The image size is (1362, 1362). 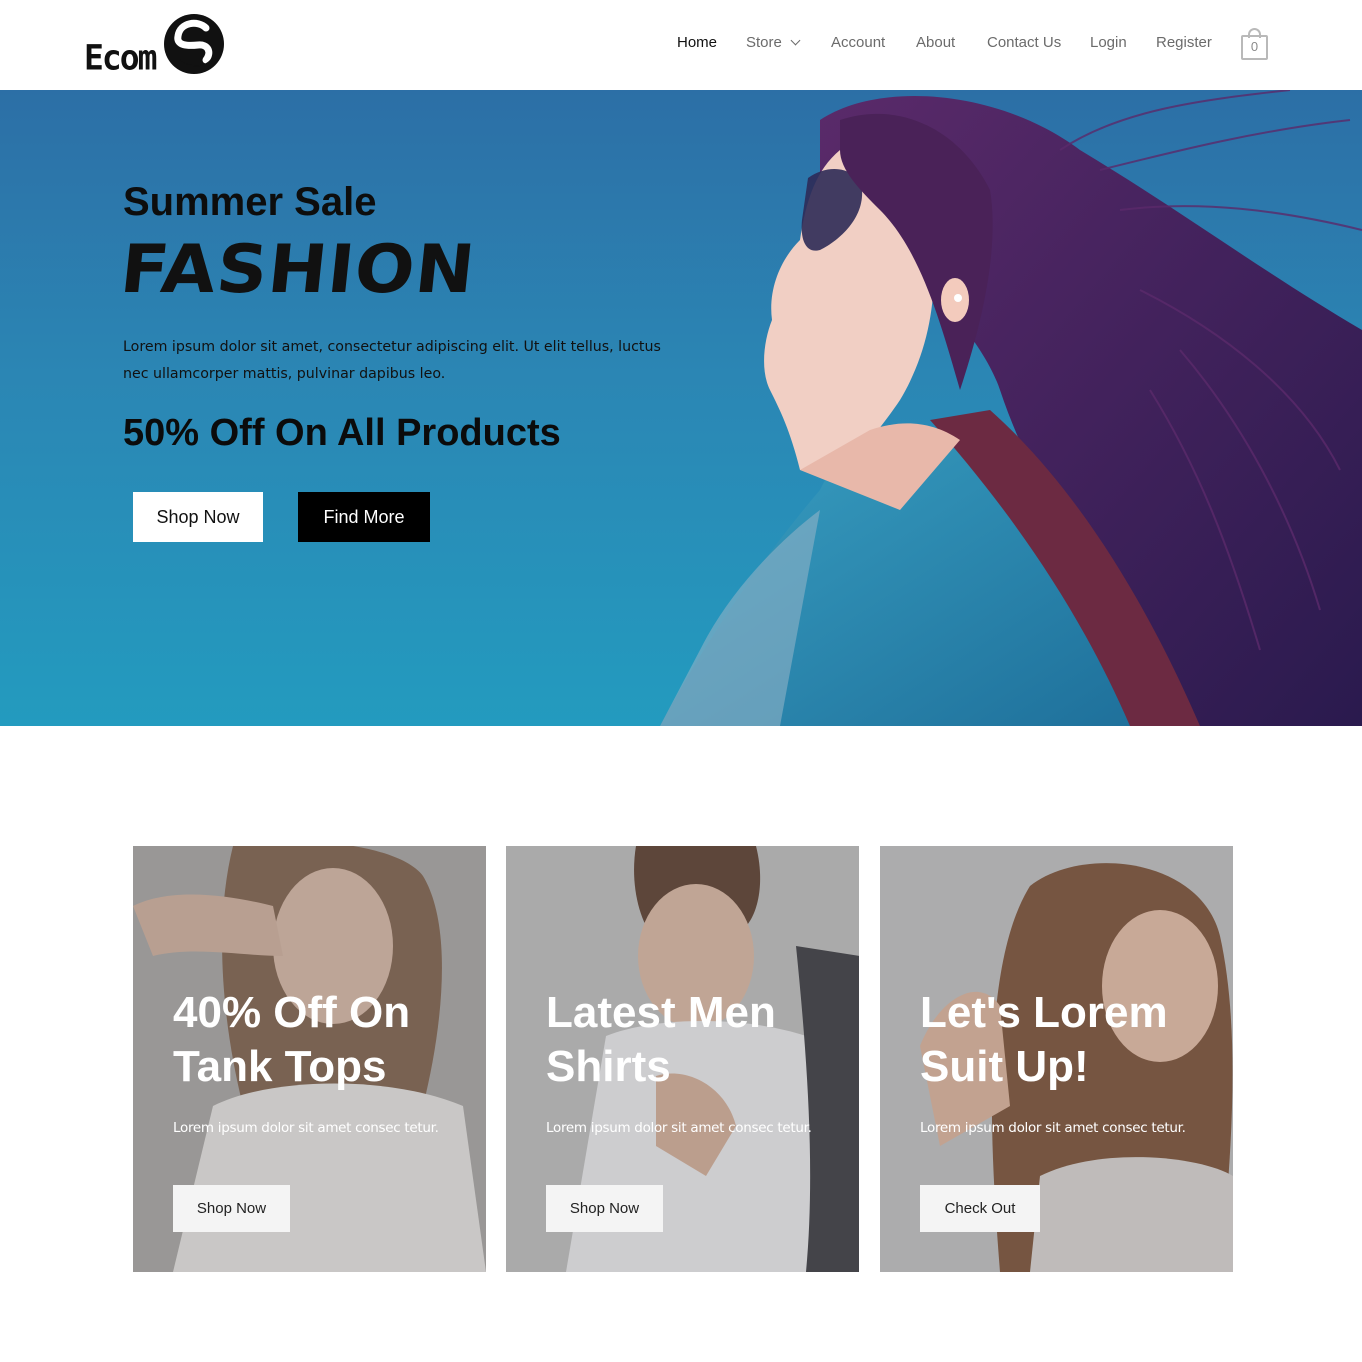 What do you see at coordinates (1044, 1012) in the screenshot?
I see `card-title-line1: Let's Lorem` at bounding box center [1044, 1012].